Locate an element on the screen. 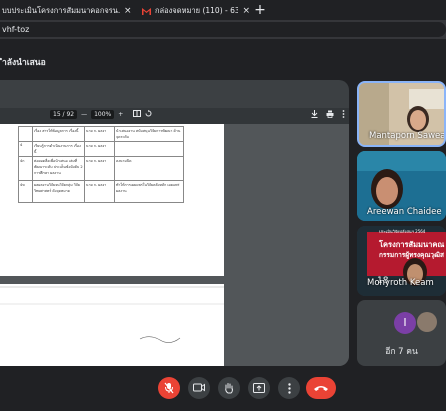 The width and height of the screenshot is (446, 411). mic-off-button is located at coordinates (169, 388).